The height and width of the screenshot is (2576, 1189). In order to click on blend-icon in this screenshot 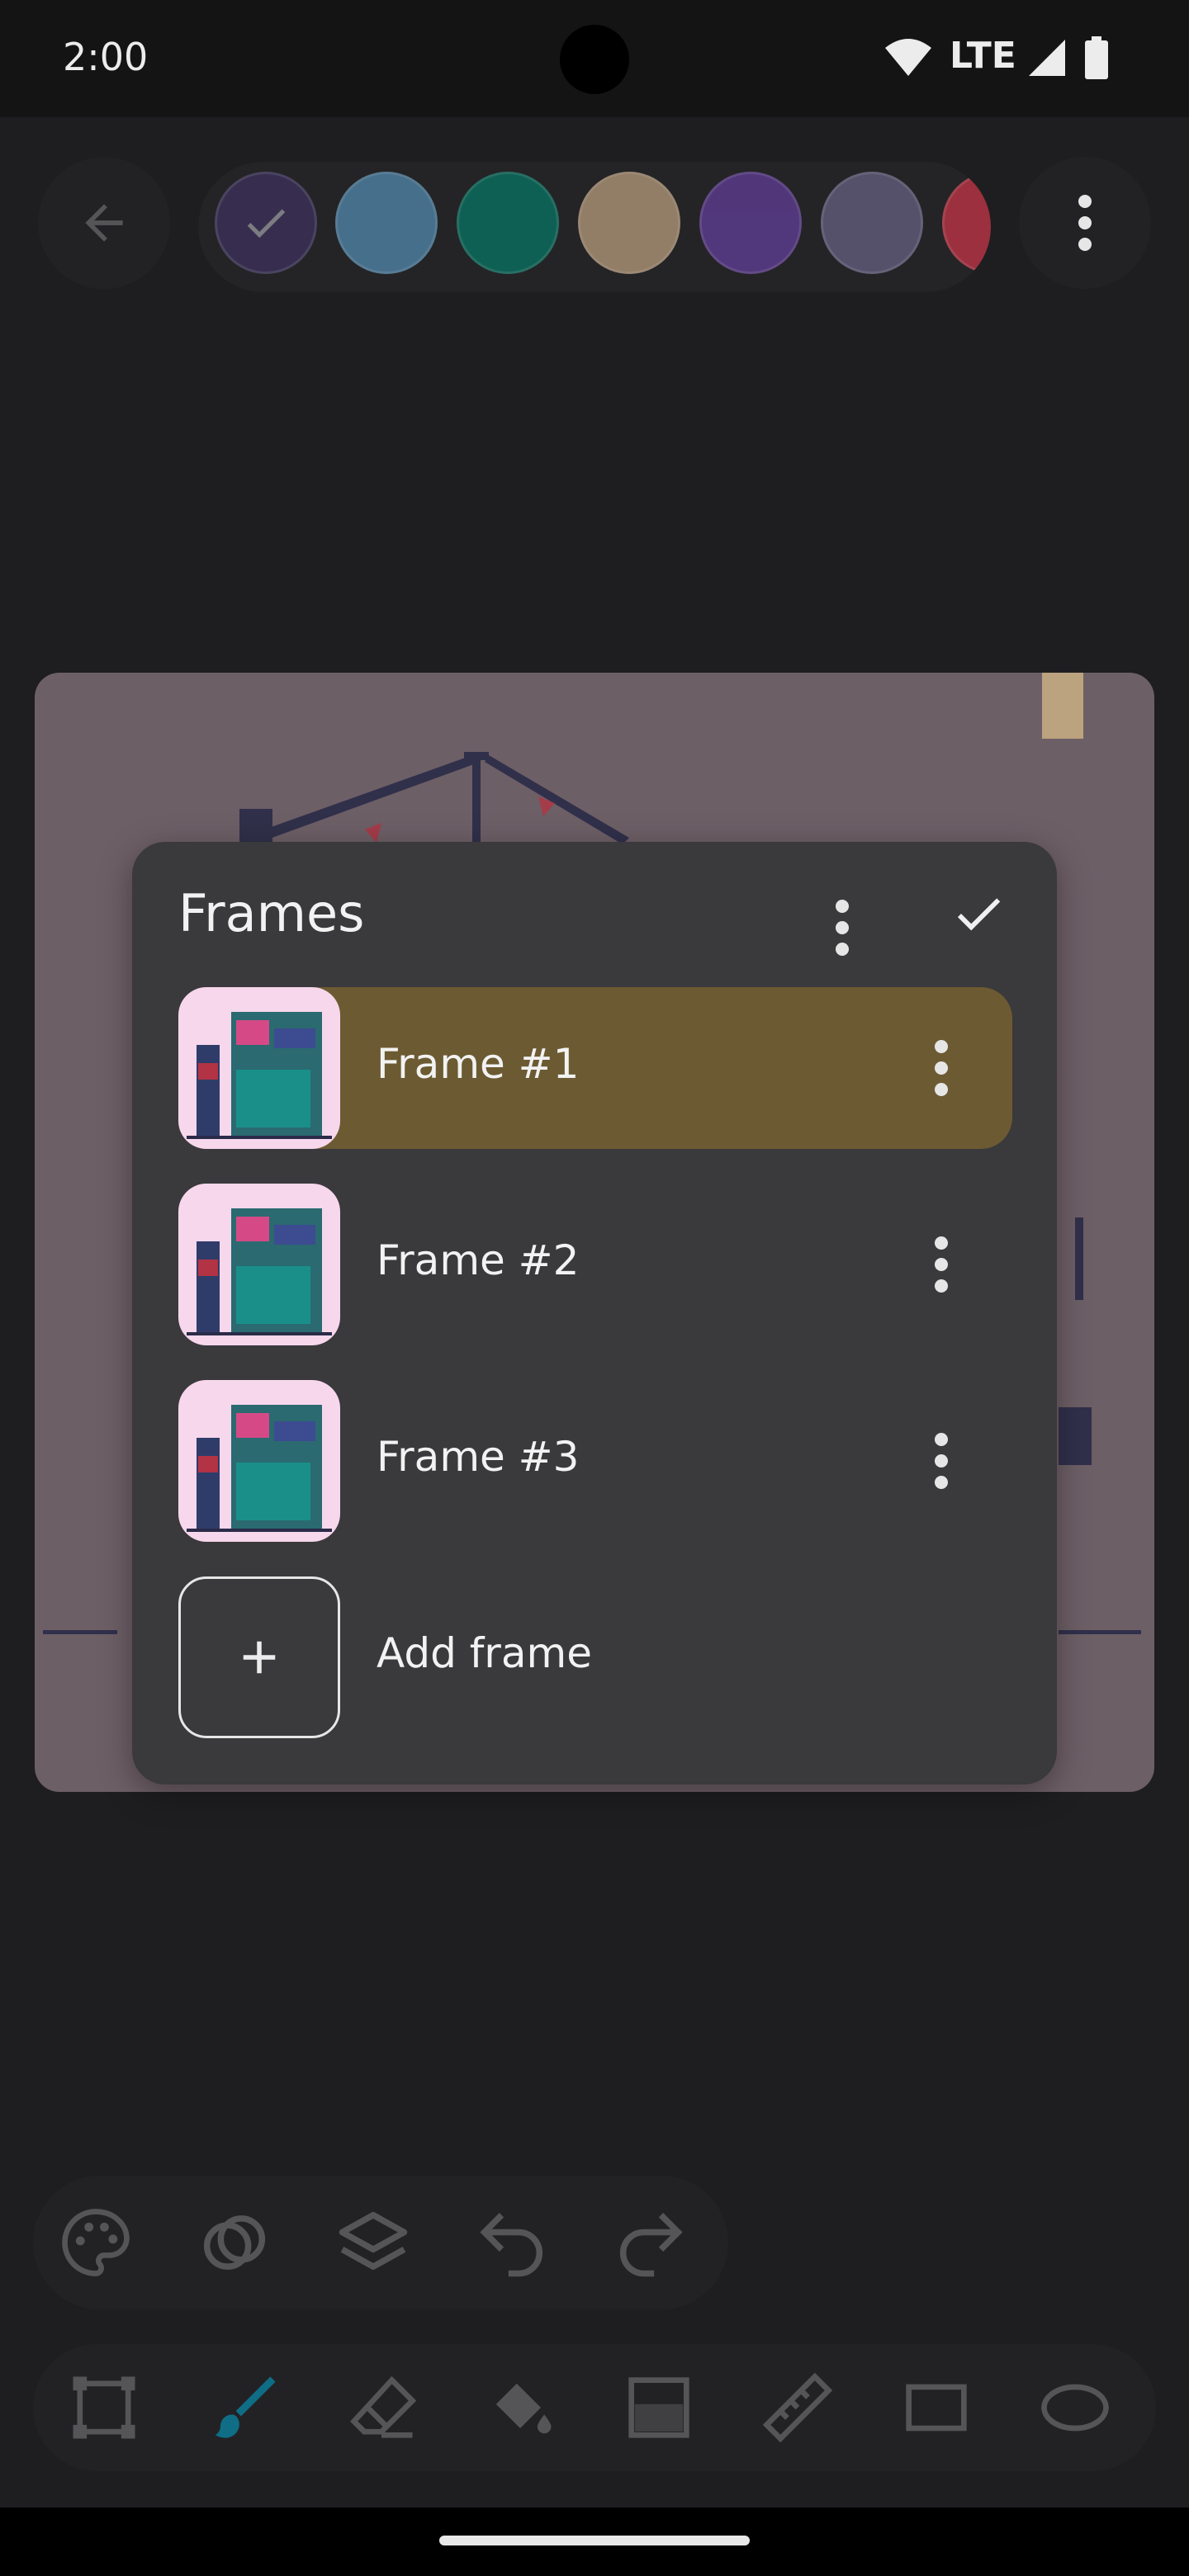, I will do `click(234, 2242)`.